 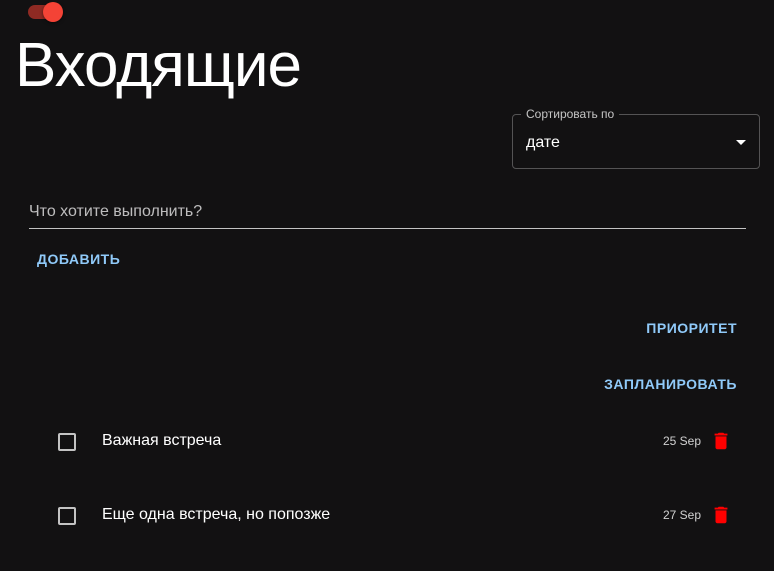 What do you see at coordinates (158, 65) in the screenshot?
I see `page-title: Входящие` at bounding box center [158, 65].